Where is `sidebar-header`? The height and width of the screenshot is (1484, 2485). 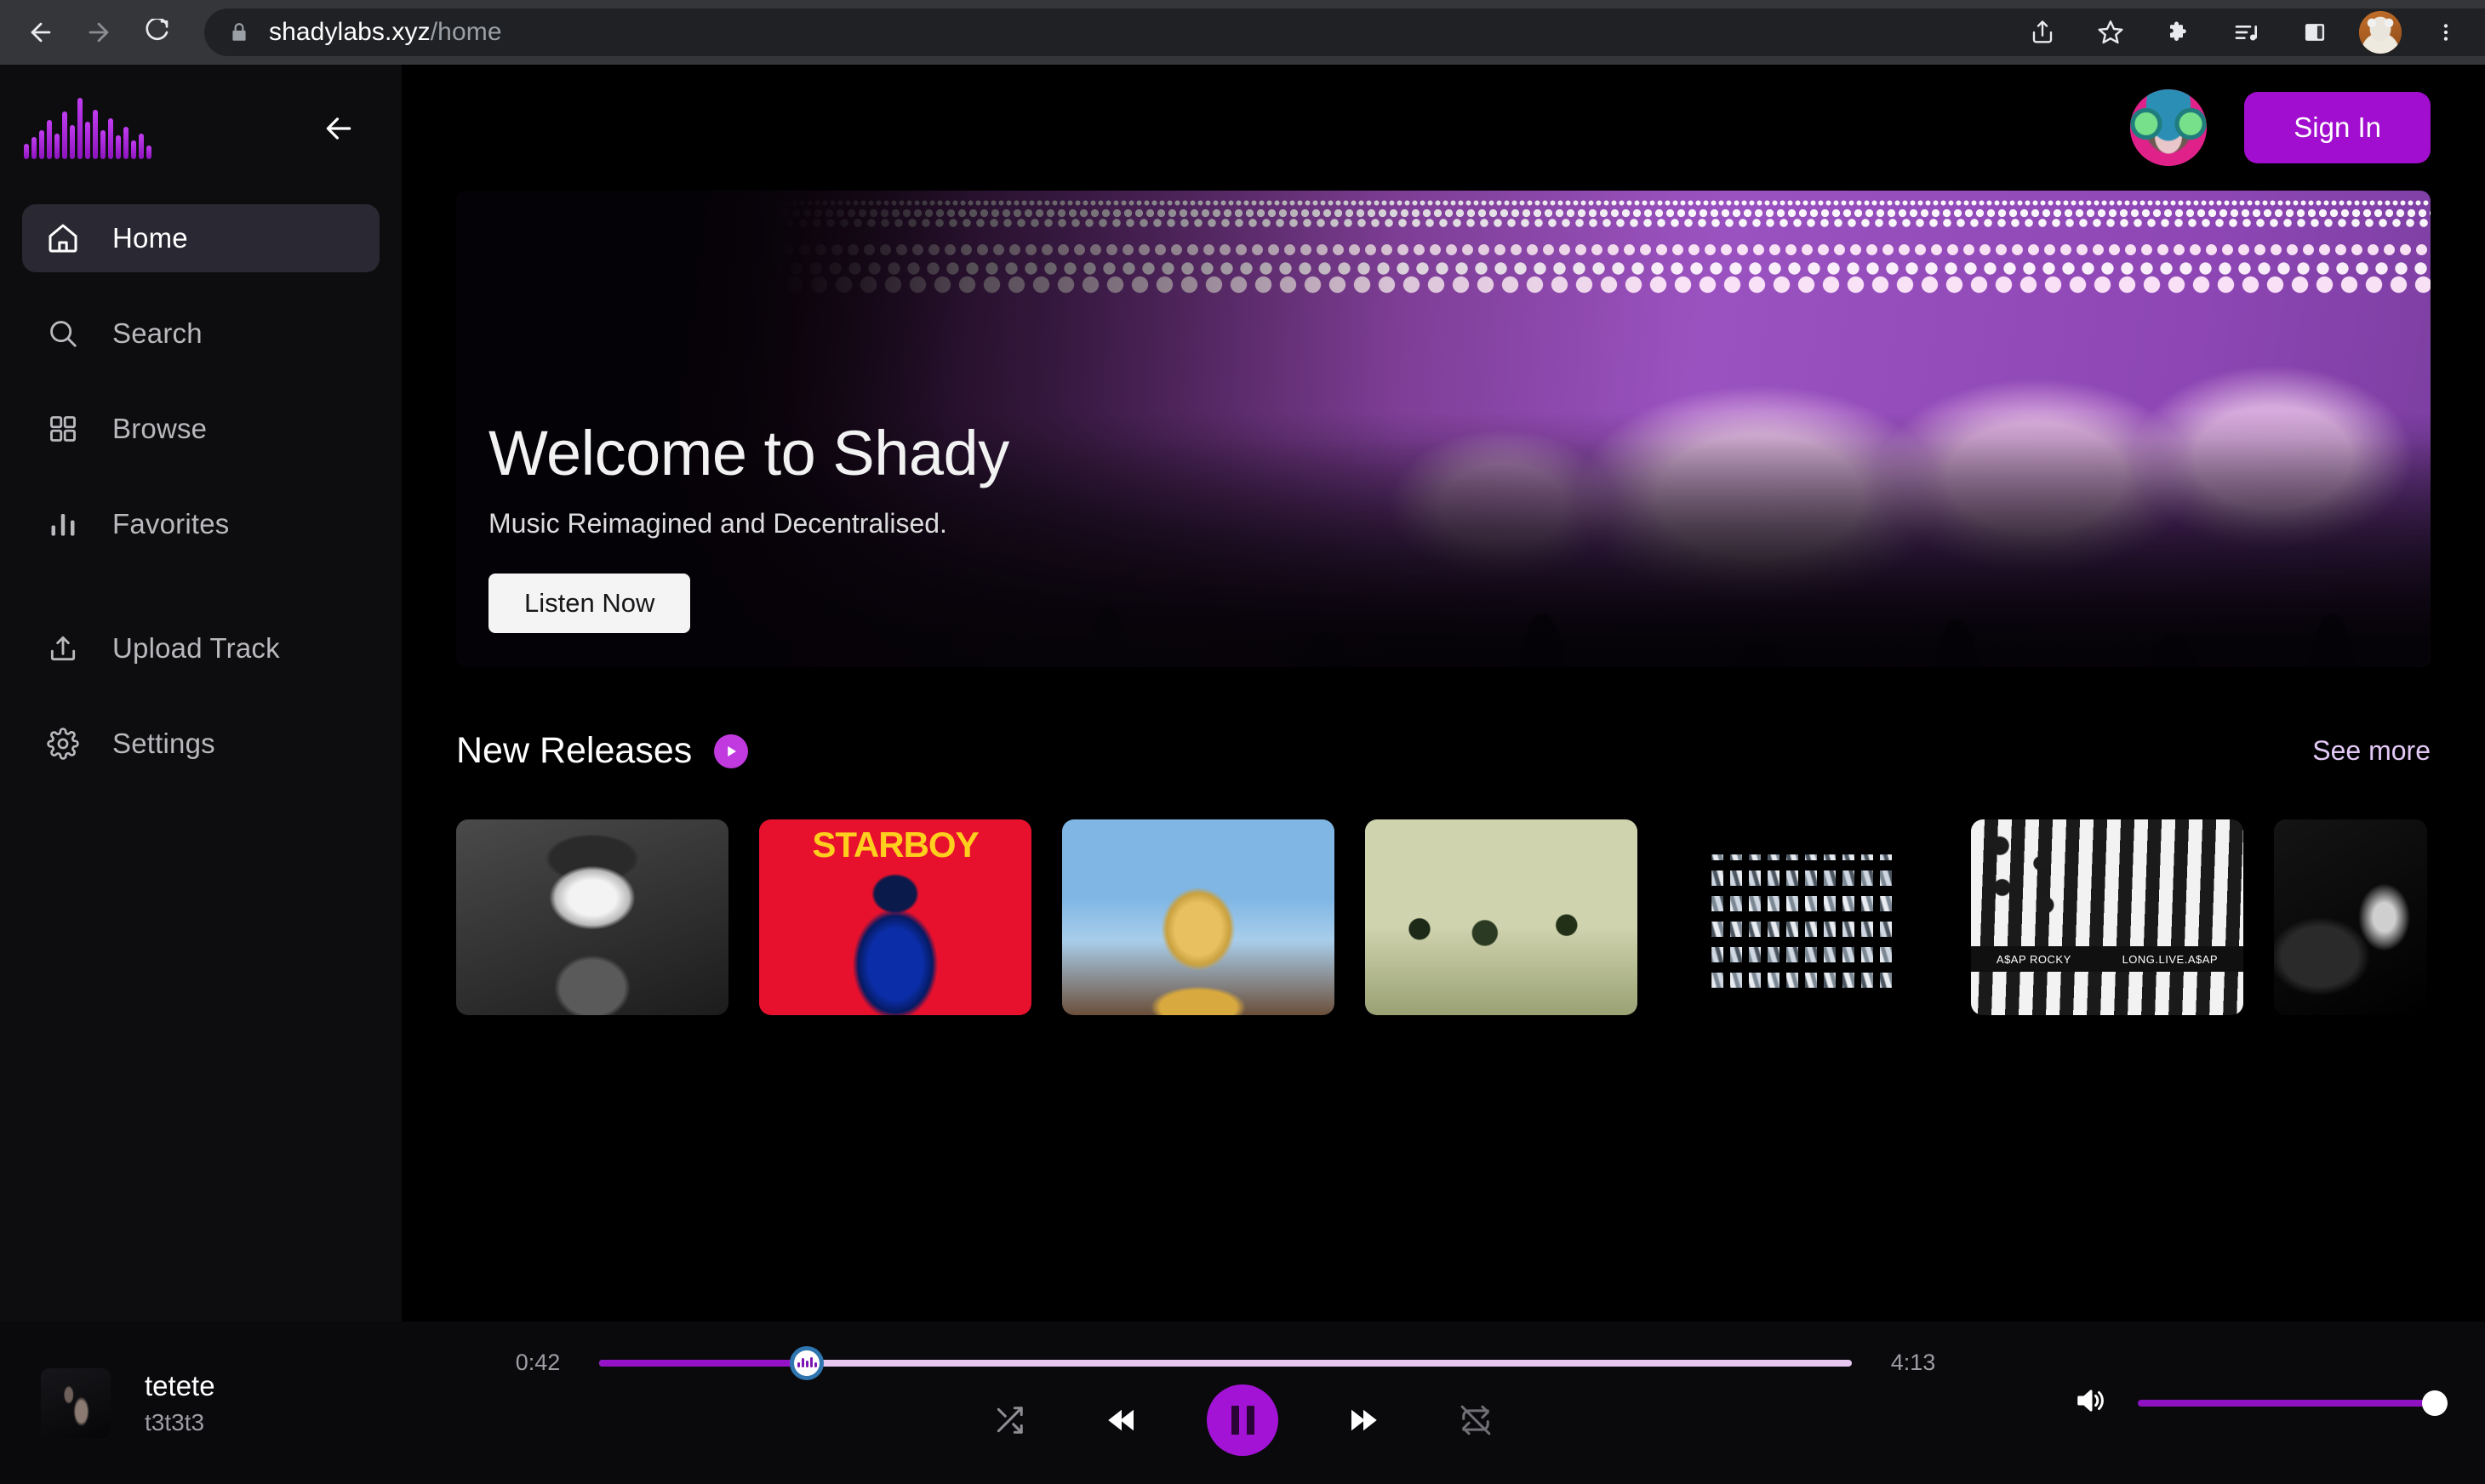 sidebar-header is located at coordinates (201, 128).